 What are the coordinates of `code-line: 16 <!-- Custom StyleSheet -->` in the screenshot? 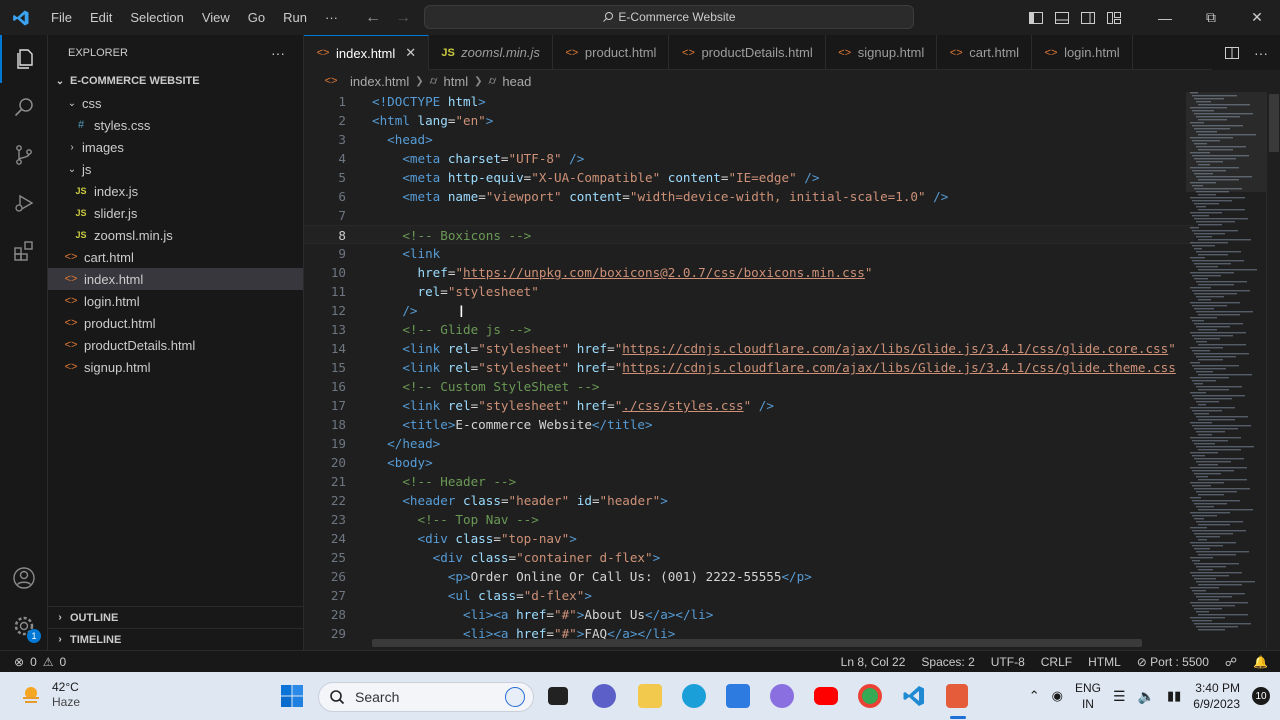 It's located at (749, 386).